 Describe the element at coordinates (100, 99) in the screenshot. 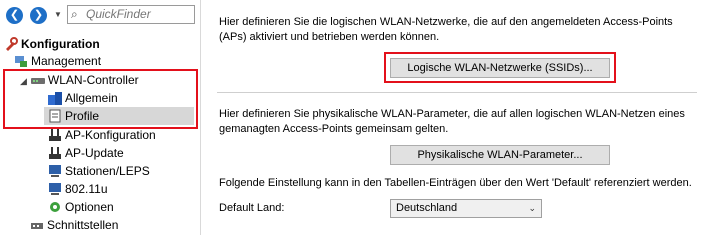

I see `highlight-box-tree` at that location.